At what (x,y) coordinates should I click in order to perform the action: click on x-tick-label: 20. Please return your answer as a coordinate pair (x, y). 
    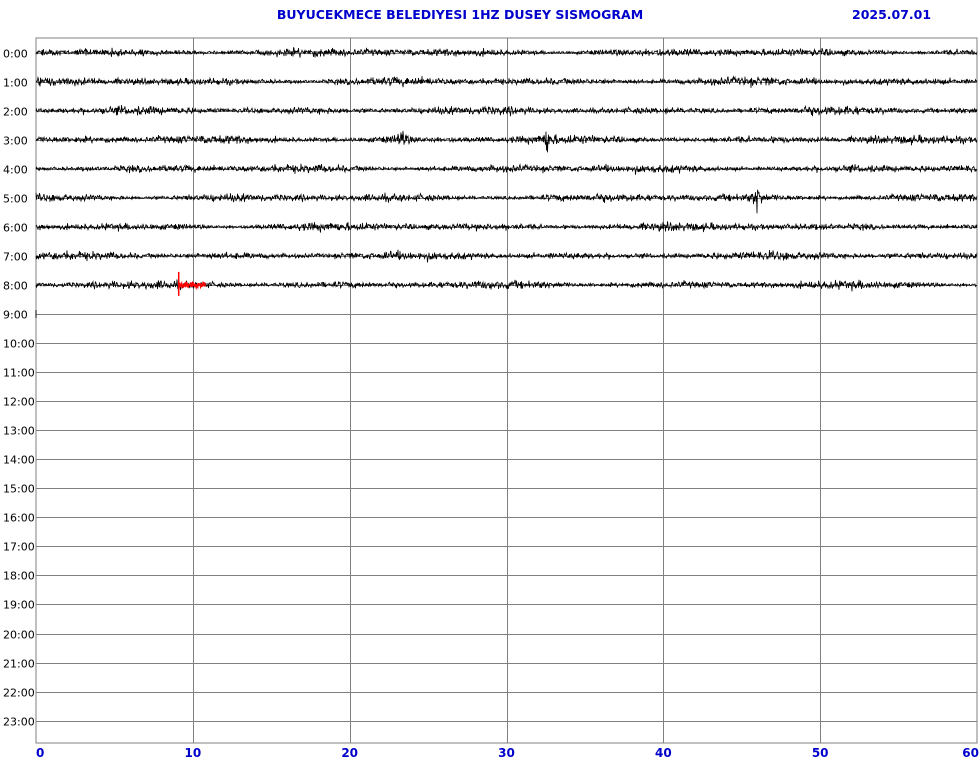
    Looking at the image, I should click on (349, 753).